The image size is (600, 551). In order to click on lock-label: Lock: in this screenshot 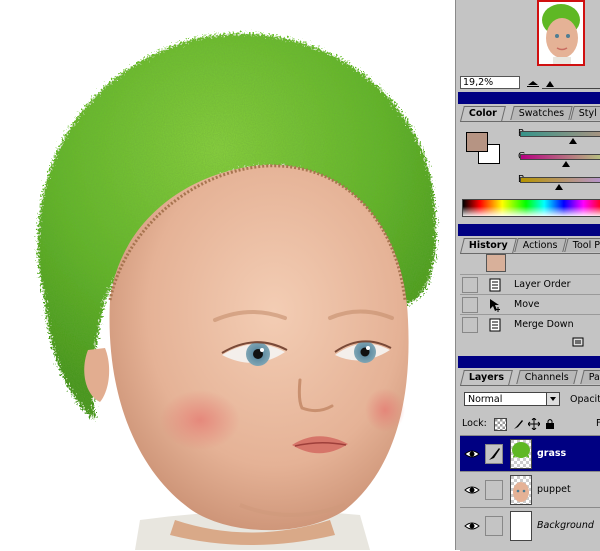, I will do `click(474, 423)`.